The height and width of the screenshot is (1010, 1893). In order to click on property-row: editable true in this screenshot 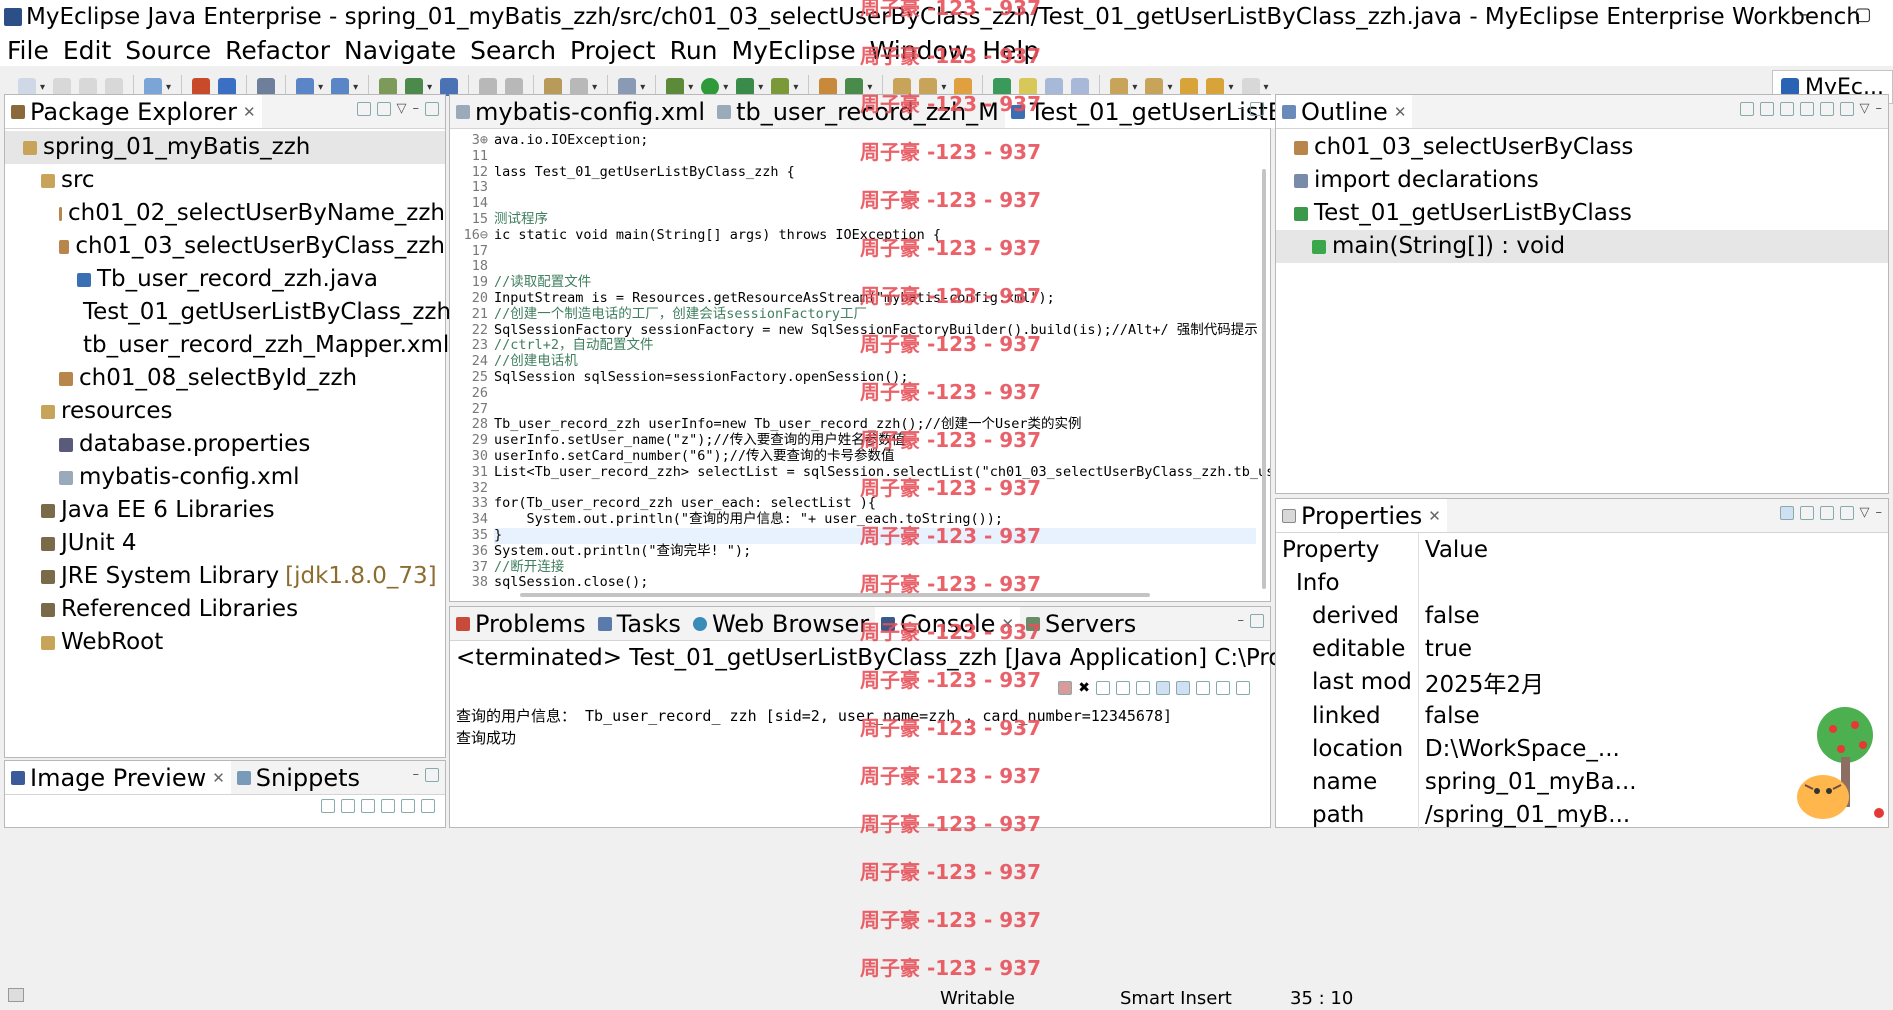, I will do `click(1582, 648)`.